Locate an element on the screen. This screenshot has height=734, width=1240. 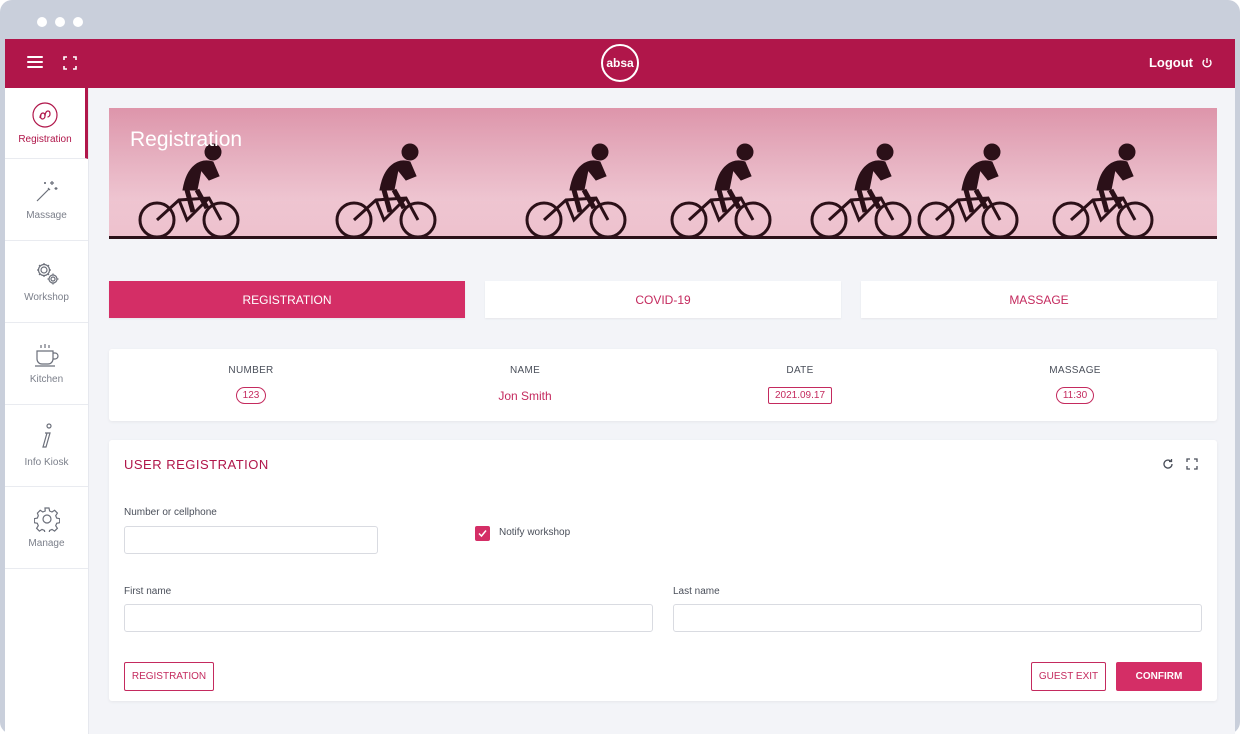
info-date: DATE 2021.09.17 is located at coordinates (800, 384).